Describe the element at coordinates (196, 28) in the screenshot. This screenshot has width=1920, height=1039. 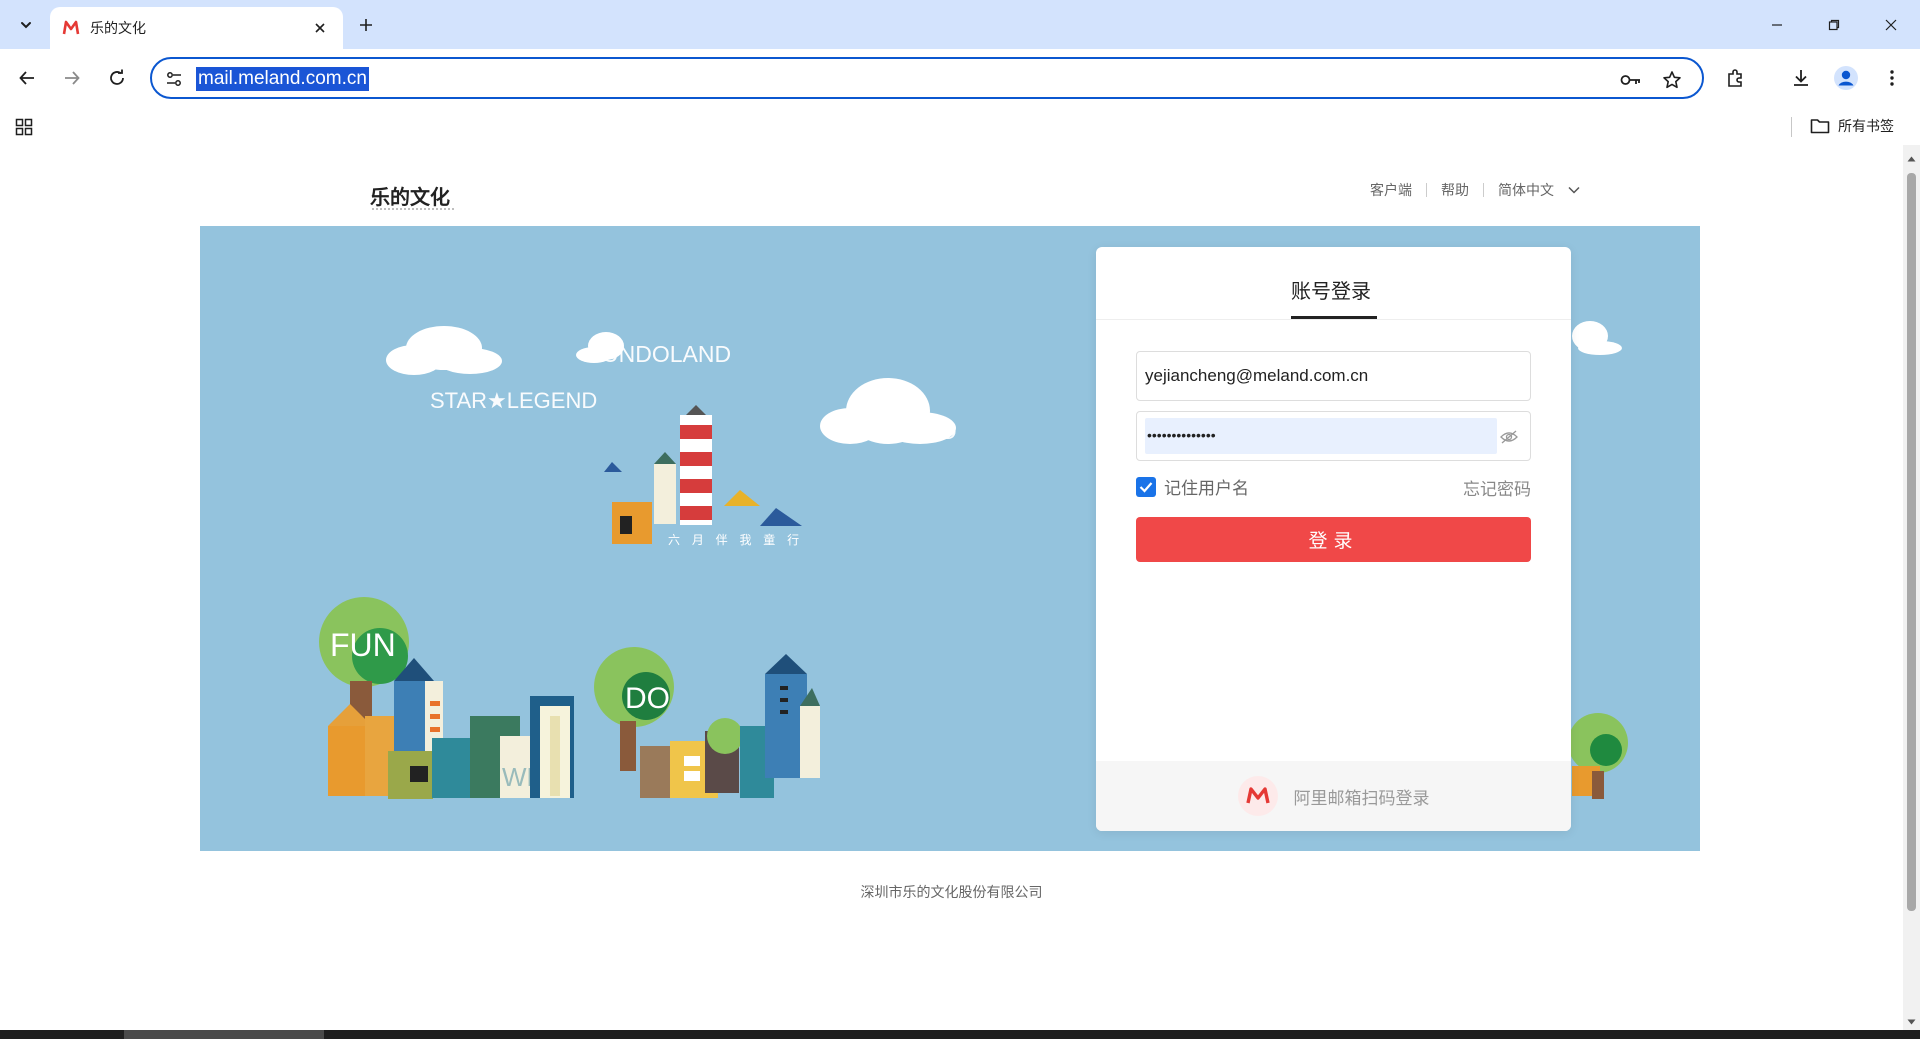
I see `browser-tab: 乐的文化` at that location.